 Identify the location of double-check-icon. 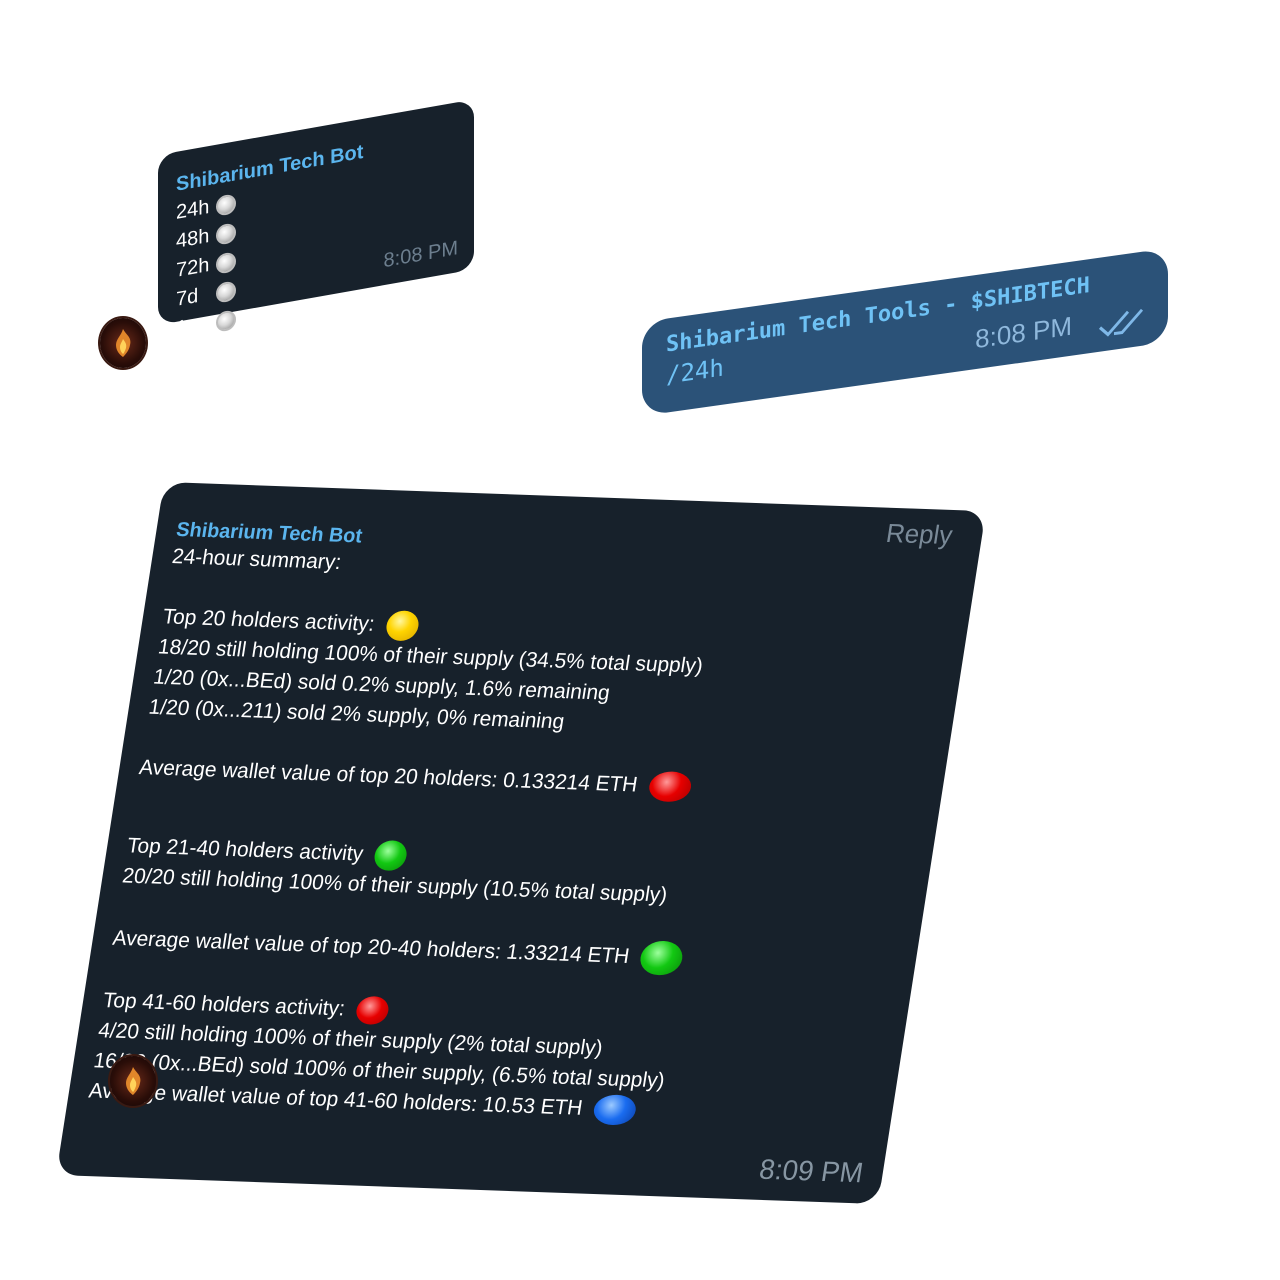
(1121, 322).